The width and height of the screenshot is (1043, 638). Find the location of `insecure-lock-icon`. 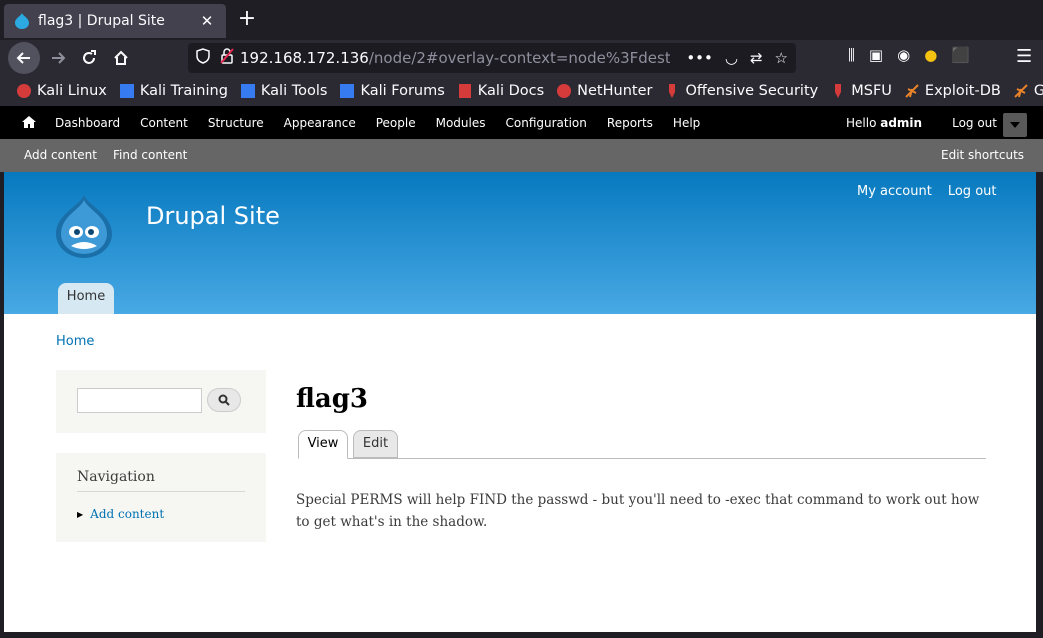

insecure-lock-icon is located at coordinates (227, 58).